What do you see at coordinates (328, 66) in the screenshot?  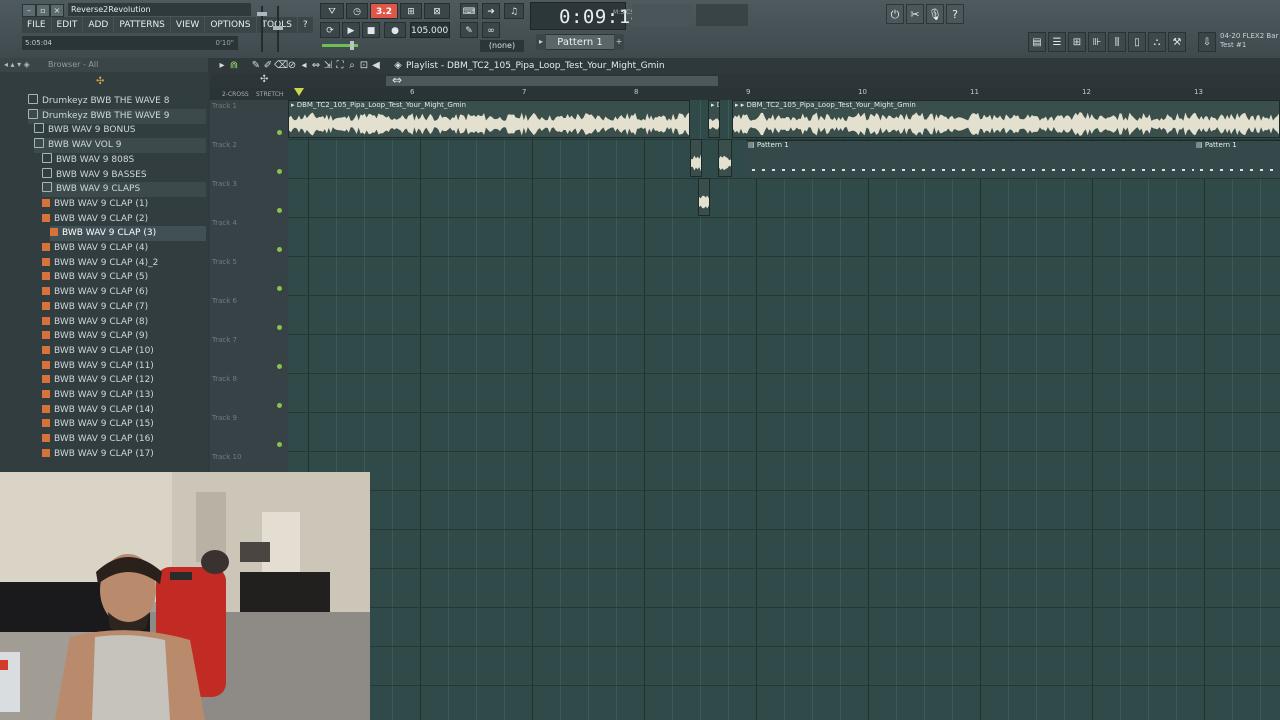 I see `select-tool-icon: ⇲` at bounding box center [328, 66].